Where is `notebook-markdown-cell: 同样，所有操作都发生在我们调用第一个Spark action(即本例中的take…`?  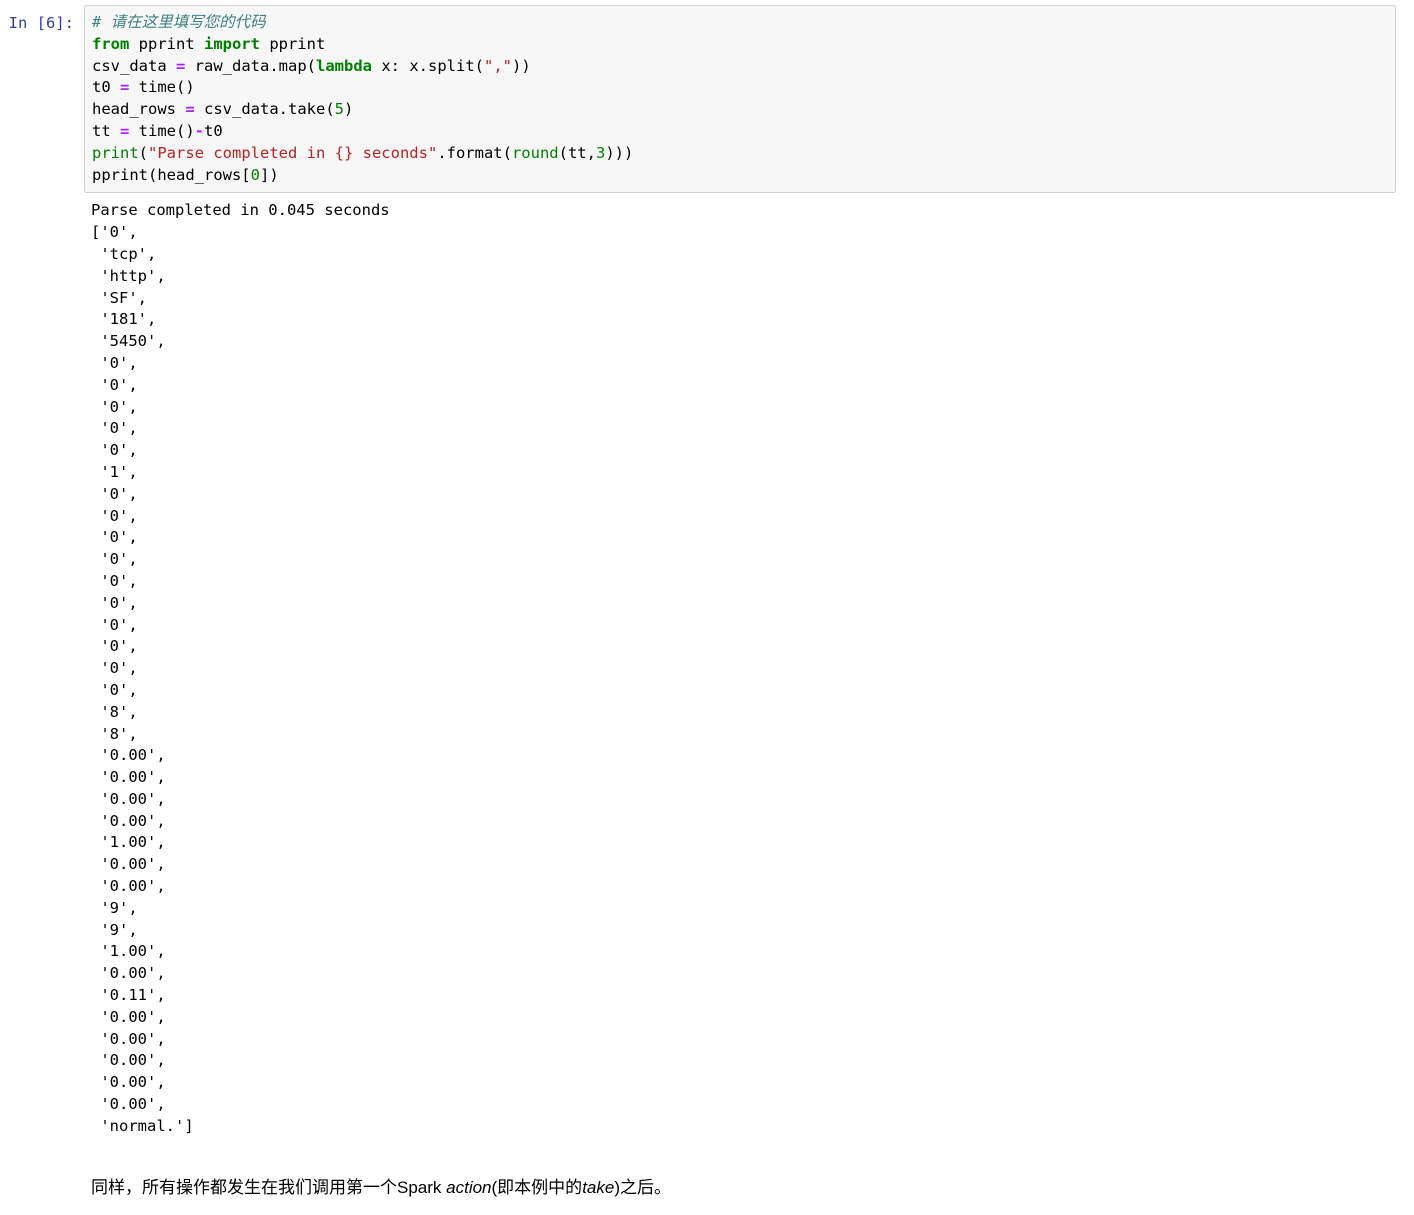
notebook-markdown-cell: 同样，所有操作都发生在我们调用第一个Spark action(即本例中的take… is located at coordinates (707, 1169).